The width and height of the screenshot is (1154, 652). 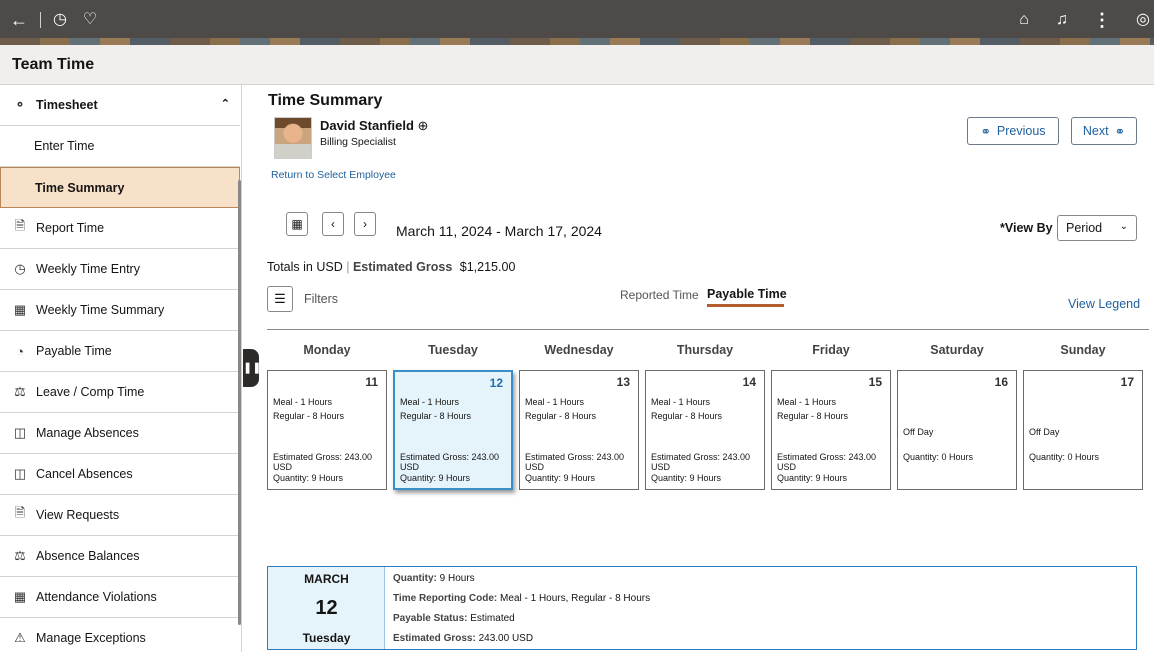 What do you see at coordinates (20, 473) in the screenshot?
I see `cancel-absences-icon: ◫` at bounding box center [20, 473].